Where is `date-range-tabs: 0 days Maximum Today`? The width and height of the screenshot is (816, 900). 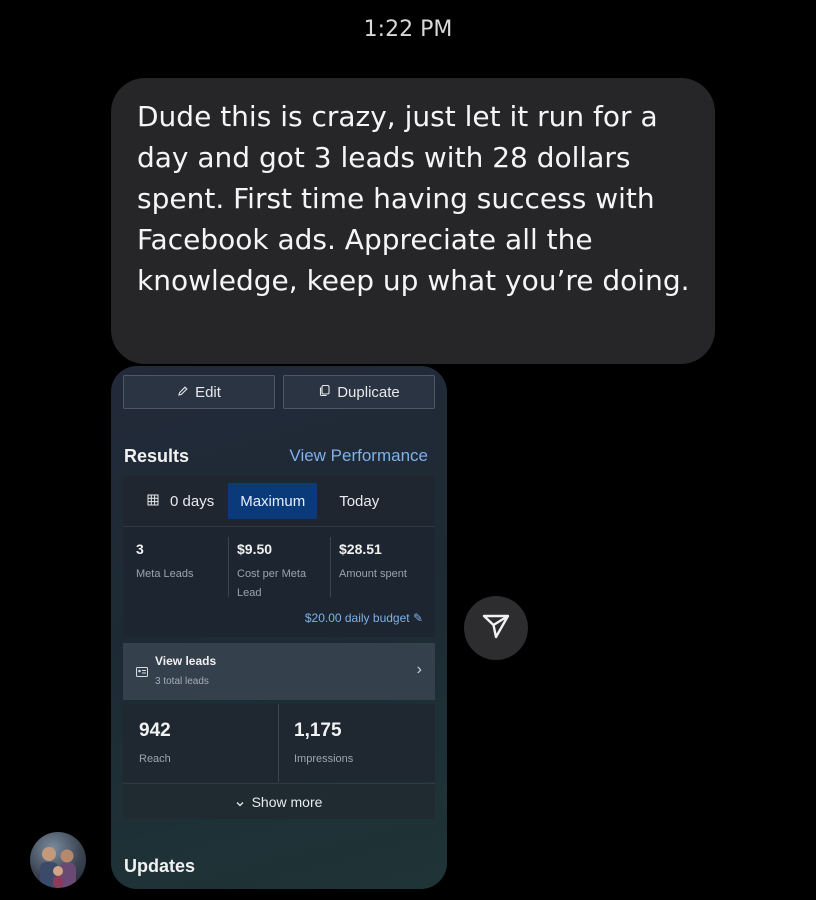
date-range-tabs: 0 days Maximum Today is located at coordinates (279, 501).